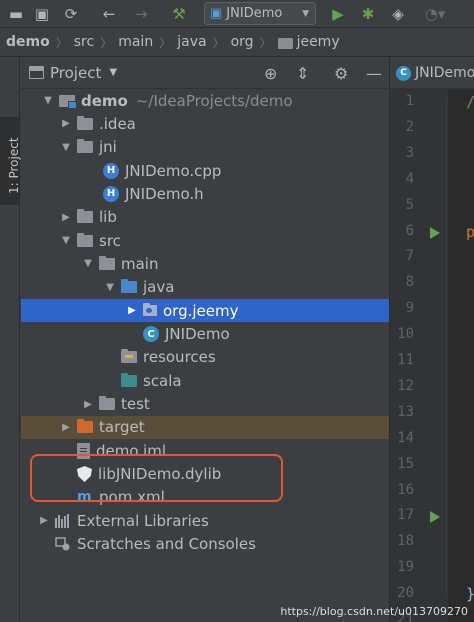 The height and width of the screenshot is (622, 474). Describe the element at coordinates (270, 73) in the screenshot. I see `locate-target-icon: ⊕` at that location.